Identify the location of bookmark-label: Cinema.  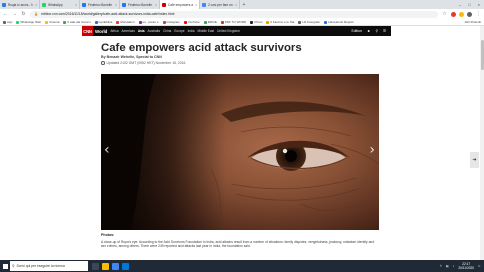
(54, 22).